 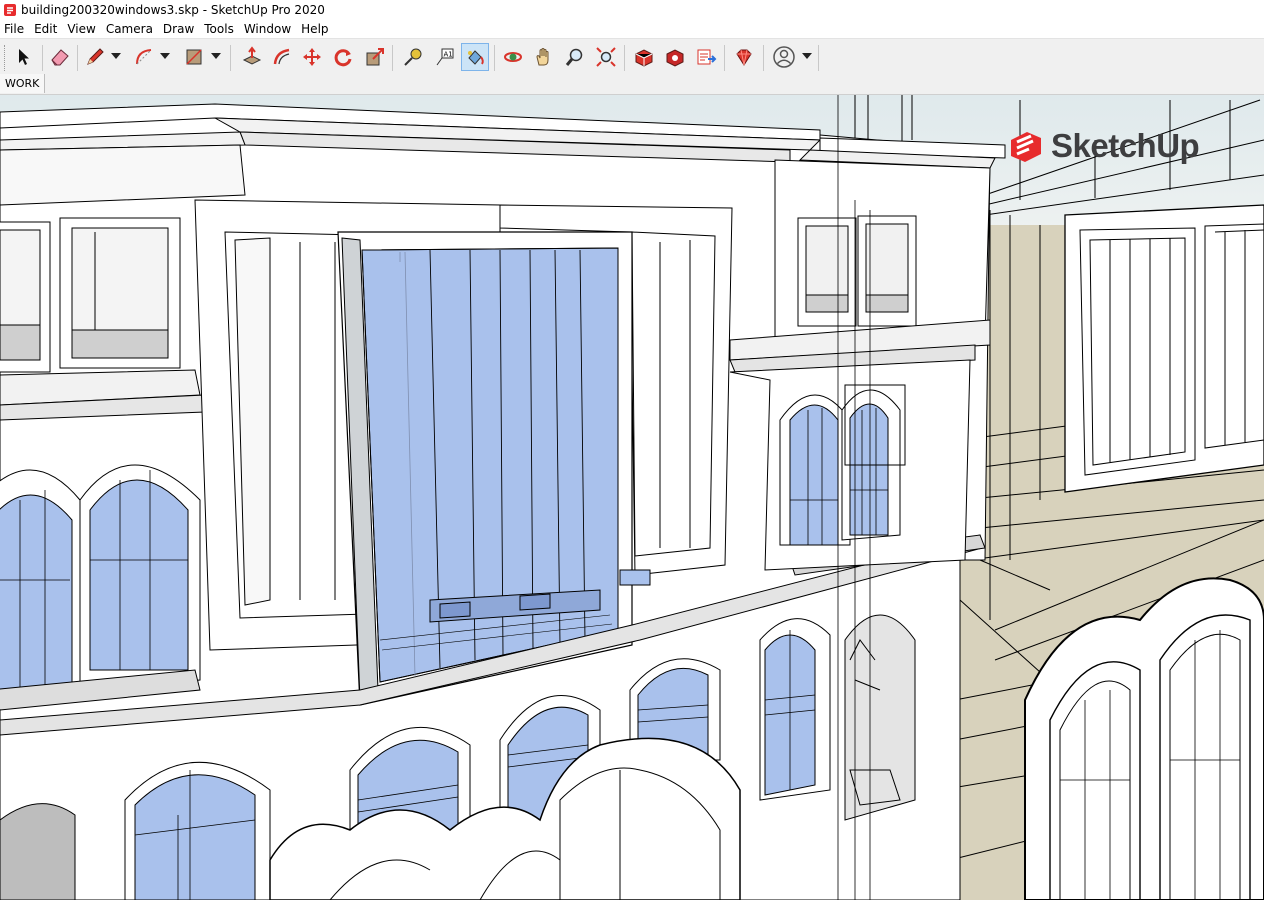 I want to click on line-tool, so click(x=95, y=57).